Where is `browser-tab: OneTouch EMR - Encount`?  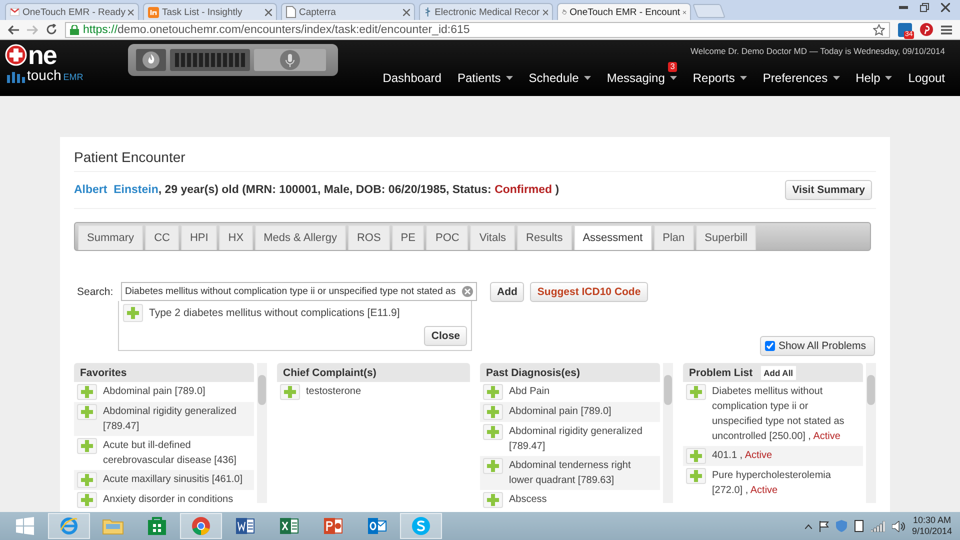
browser-tab: OneTouch EMR - Encount is located at coordinates (624, 11).